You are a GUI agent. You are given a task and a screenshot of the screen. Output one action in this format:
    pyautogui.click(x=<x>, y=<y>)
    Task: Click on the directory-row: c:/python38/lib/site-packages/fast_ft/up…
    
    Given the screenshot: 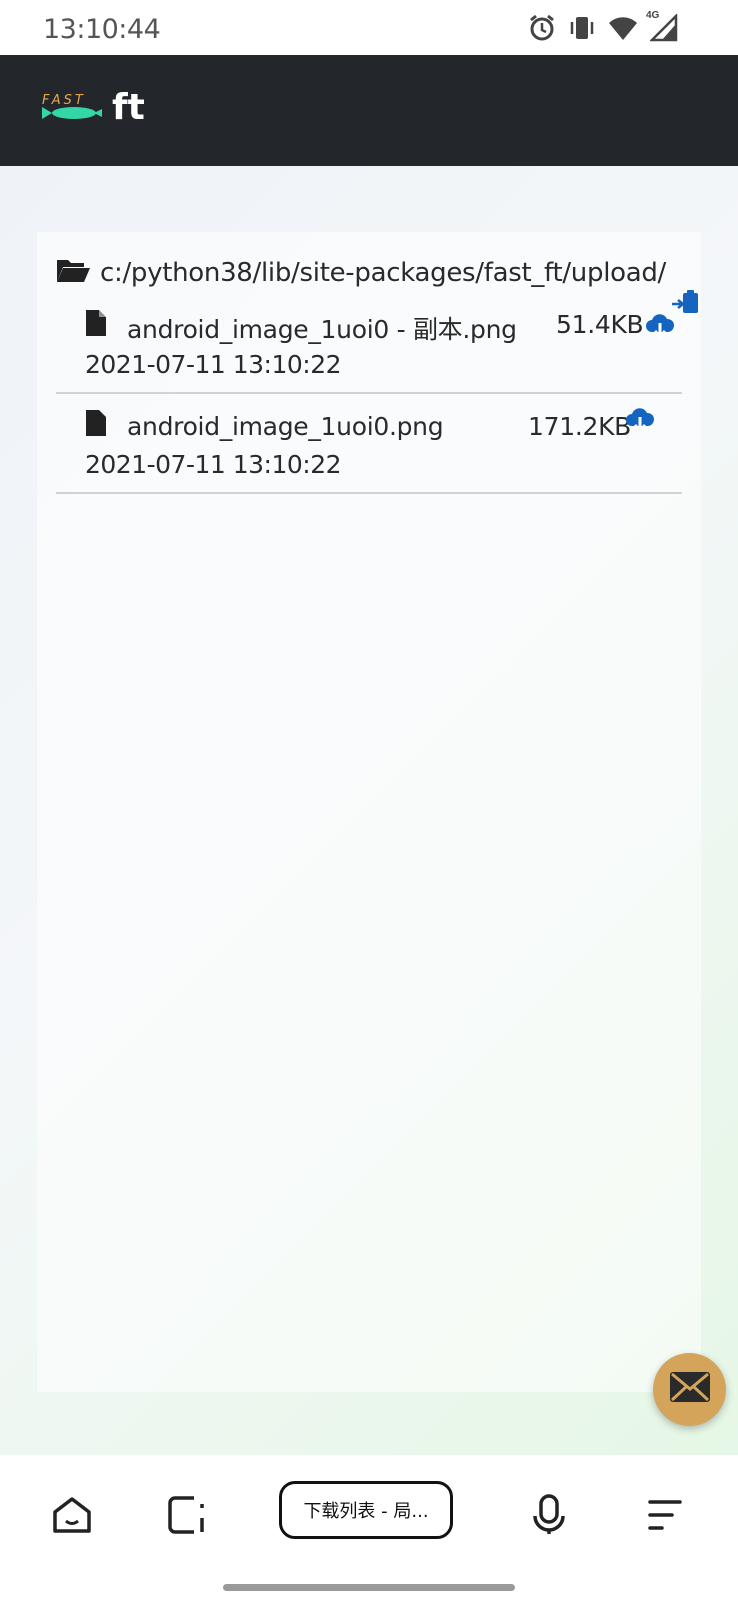 What is the action you would take?
    pyautogui.click(x=361, y=272)
    